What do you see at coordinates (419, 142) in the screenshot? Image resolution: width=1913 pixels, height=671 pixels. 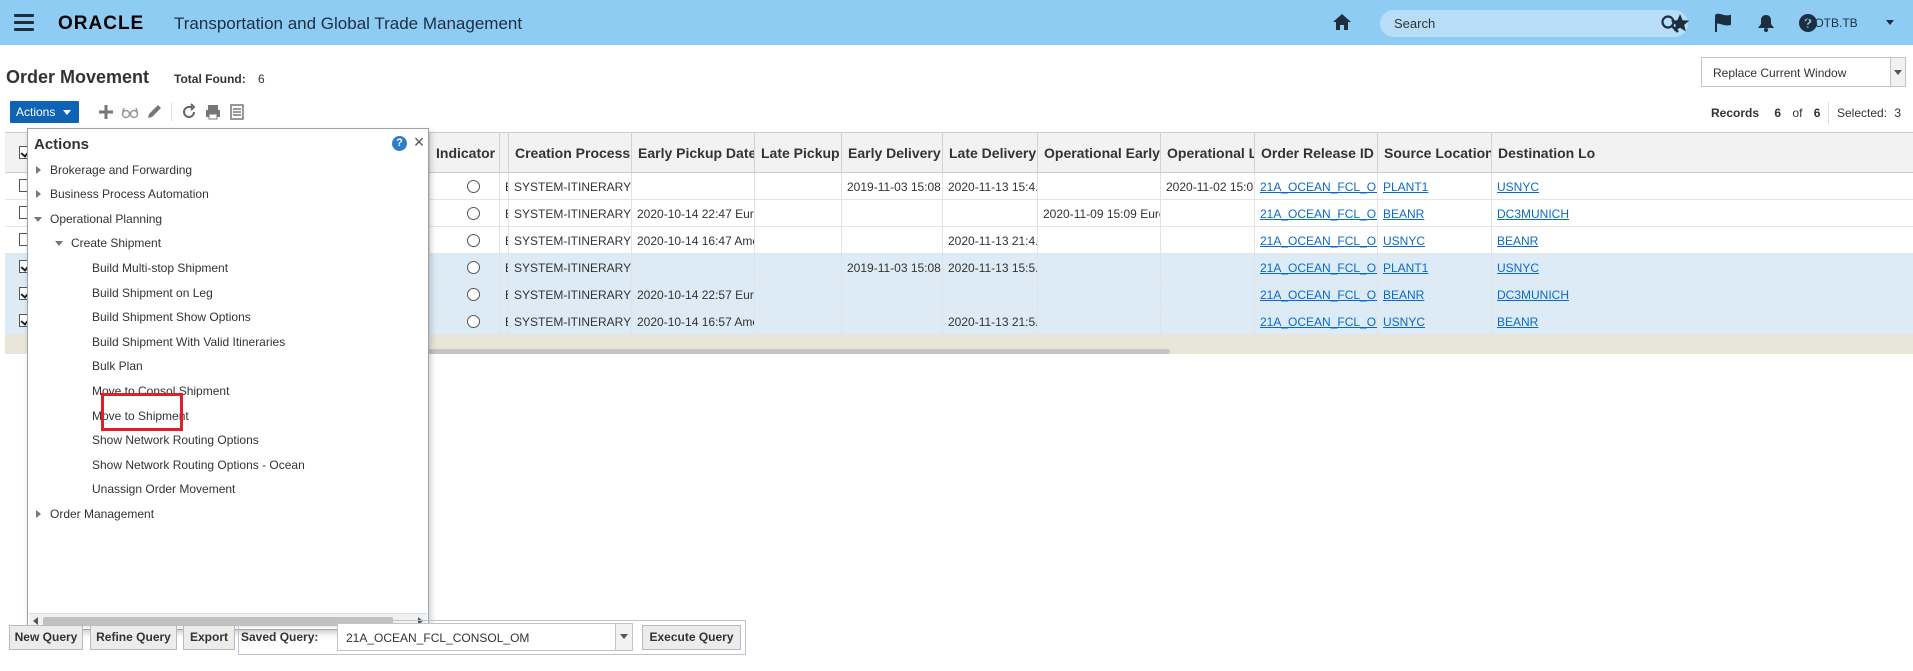 I see `close-icon: ×` at bounding box center [419, 142].